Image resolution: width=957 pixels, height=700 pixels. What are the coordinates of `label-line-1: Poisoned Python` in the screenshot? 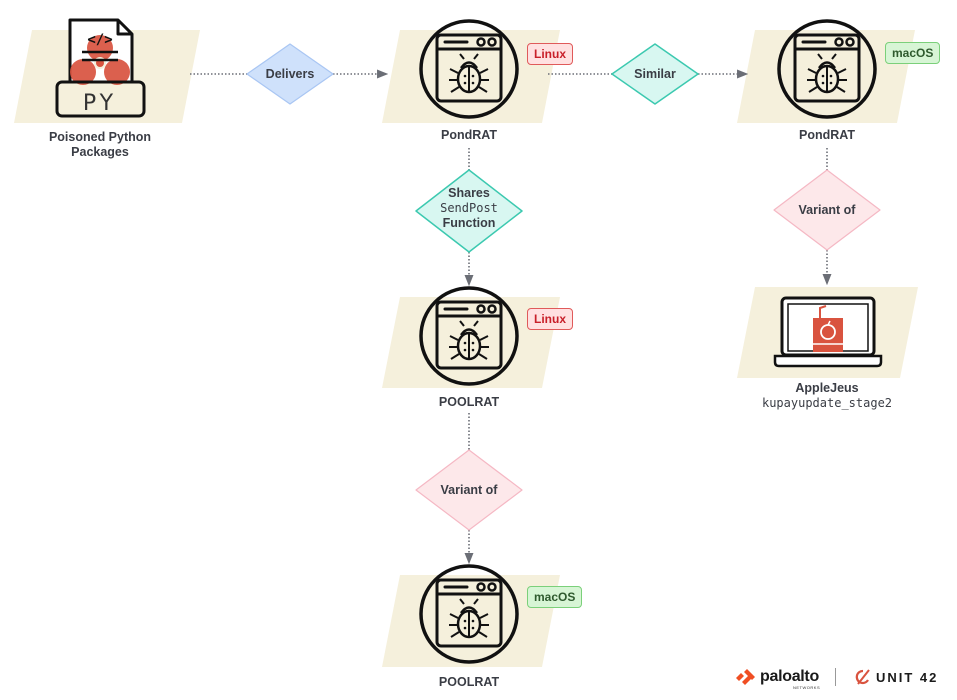 It's located at (100, 137).